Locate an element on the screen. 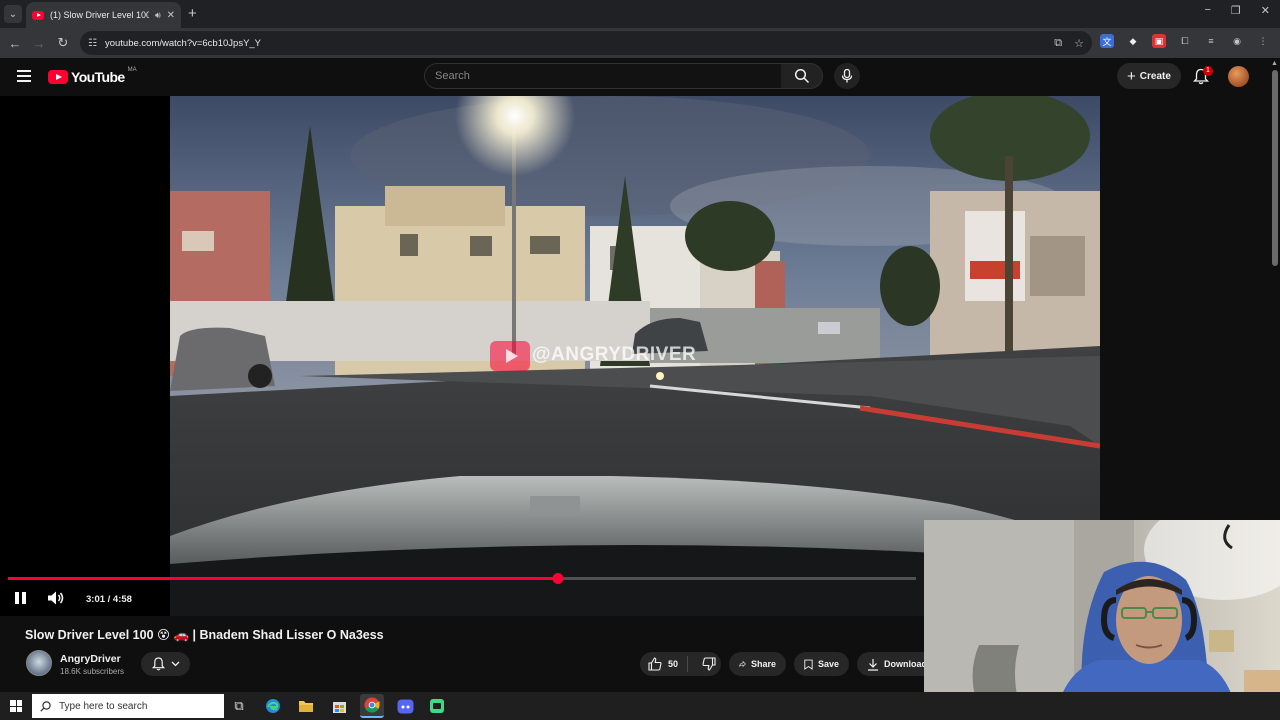 The width and height of the screenshot is (1280, 720). taskbar-search-box: Type here to search is located at coordinates (128, 706).